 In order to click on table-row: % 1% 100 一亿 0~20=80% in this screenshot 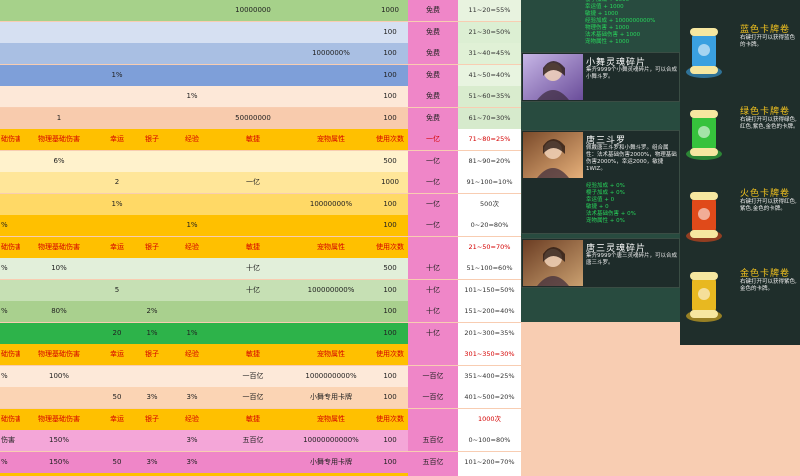, I will do `click(260, 225)`.